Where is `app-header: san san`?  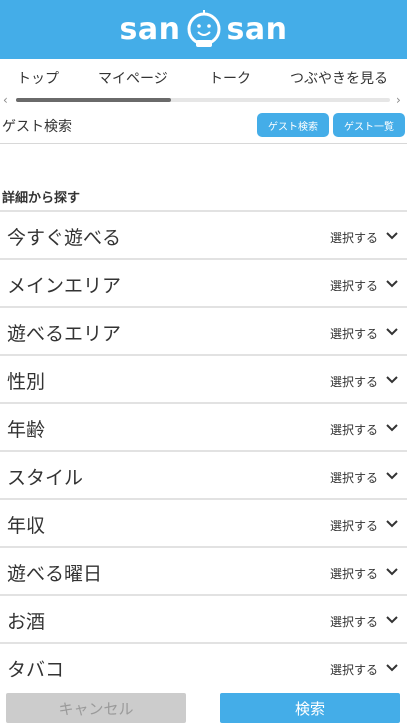 app-header: san san is located at coordinates (203, 29).